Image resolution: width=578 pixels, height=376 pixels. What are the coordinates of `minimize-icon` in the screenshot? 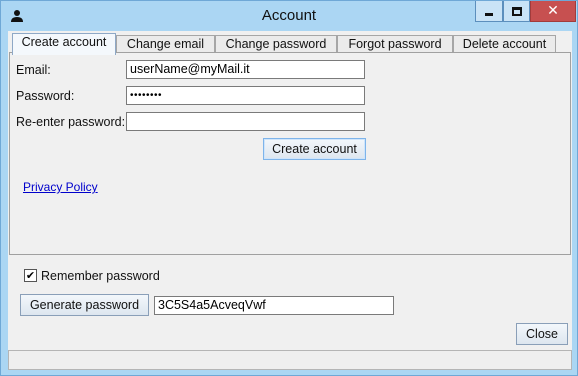 It's located at (489, 14).